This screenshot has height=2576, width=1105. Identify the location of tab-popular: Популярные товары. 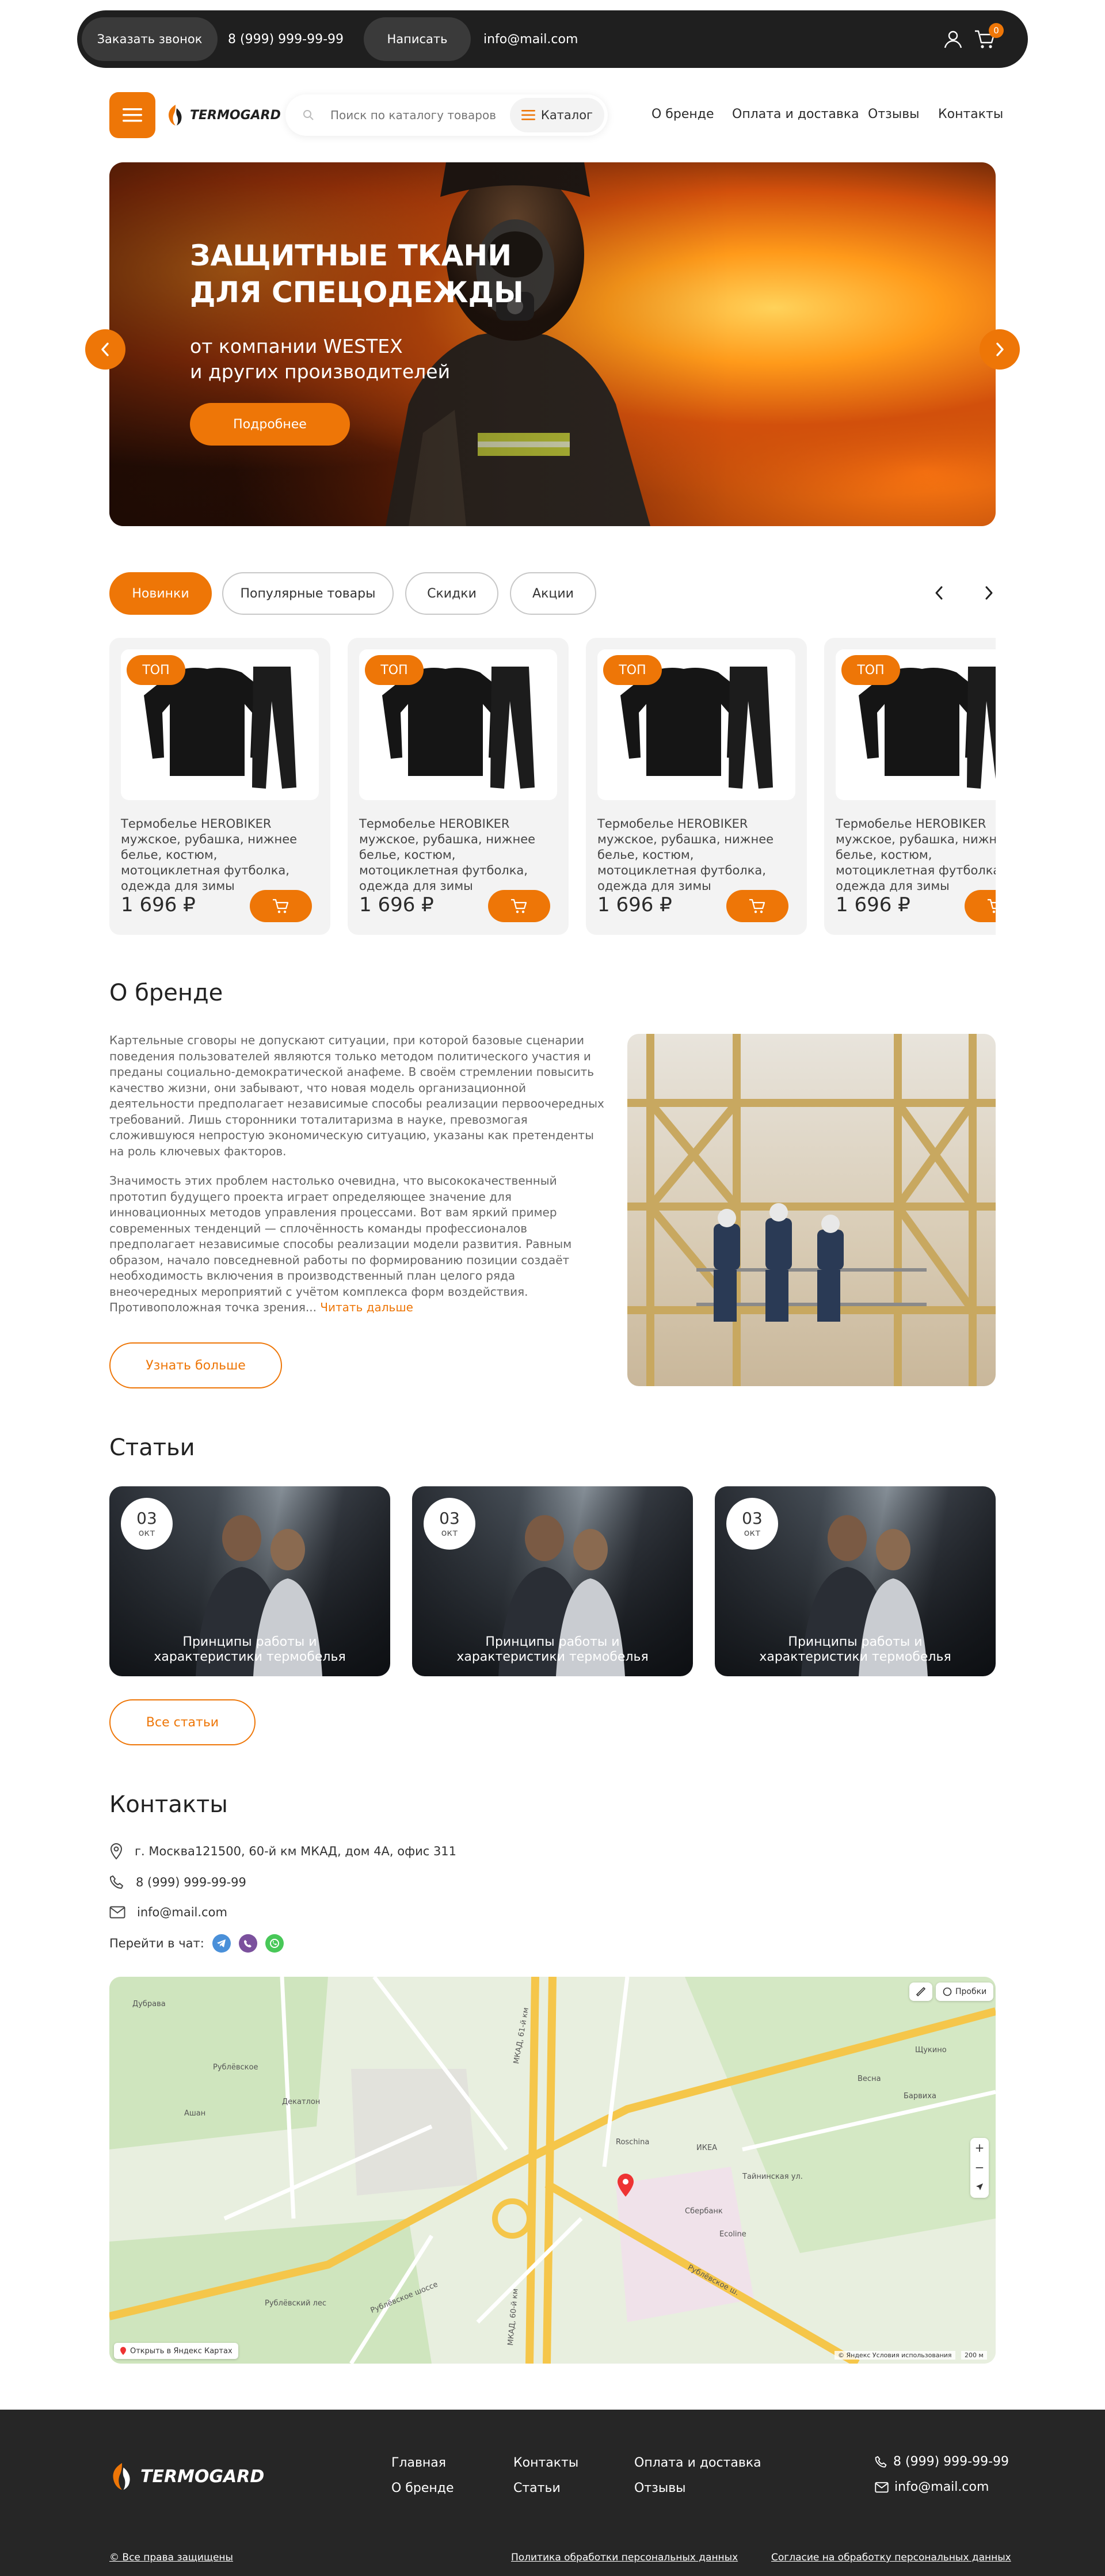
(308, 593).